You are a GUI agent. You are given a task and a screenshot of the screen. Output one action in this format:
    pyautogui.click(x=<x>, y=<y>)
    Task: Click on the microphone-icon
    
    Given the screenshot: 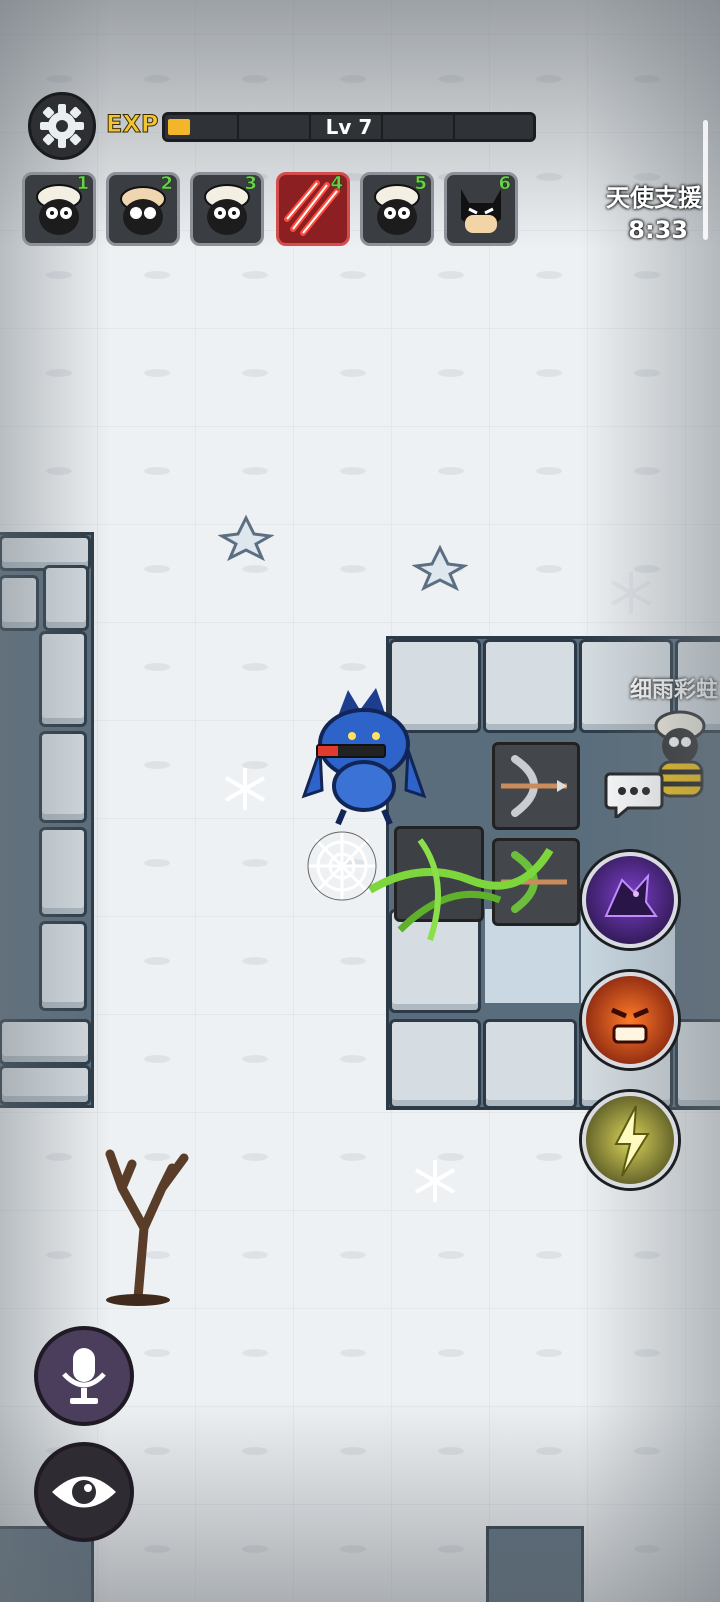 What is the action you would take?
    pyautogui.click(x=84, y=1376)
    